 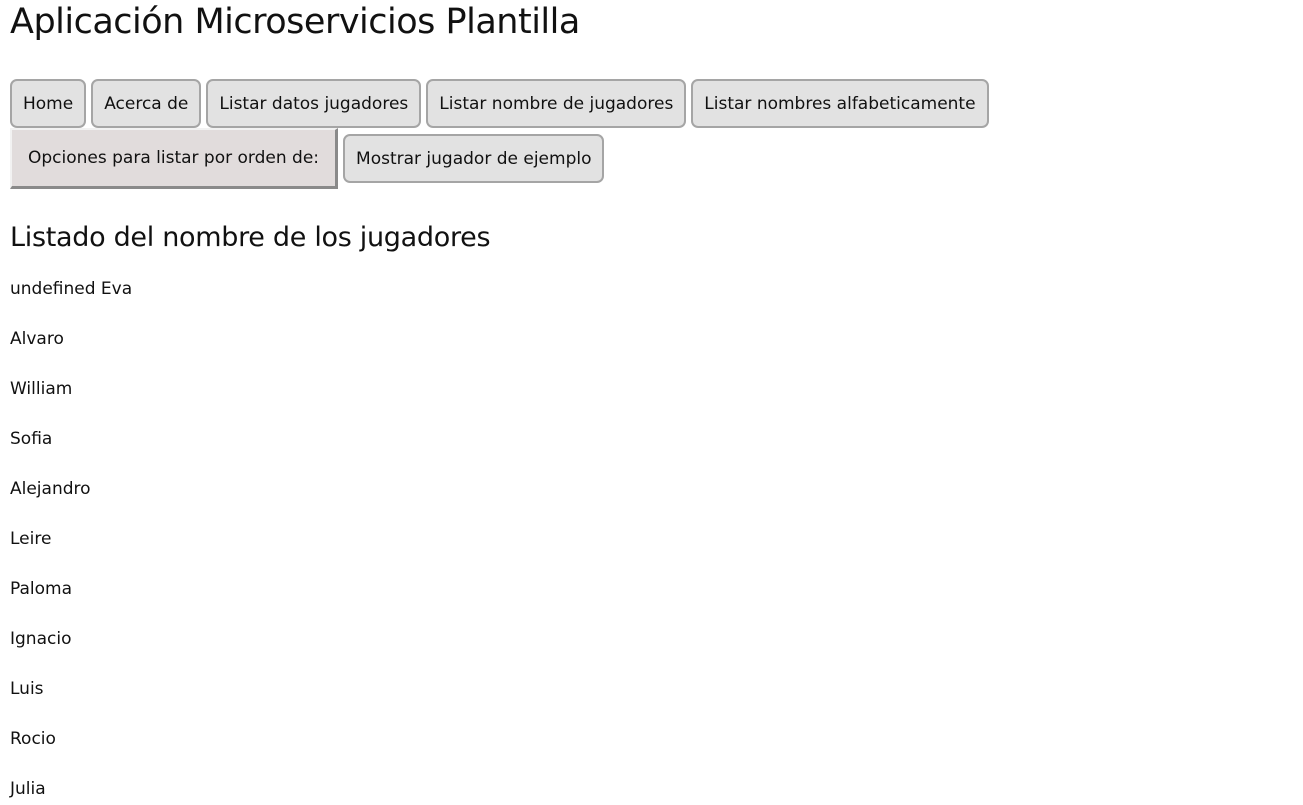 I want to click on list-item: Sofia, so click(x=31, y=439).